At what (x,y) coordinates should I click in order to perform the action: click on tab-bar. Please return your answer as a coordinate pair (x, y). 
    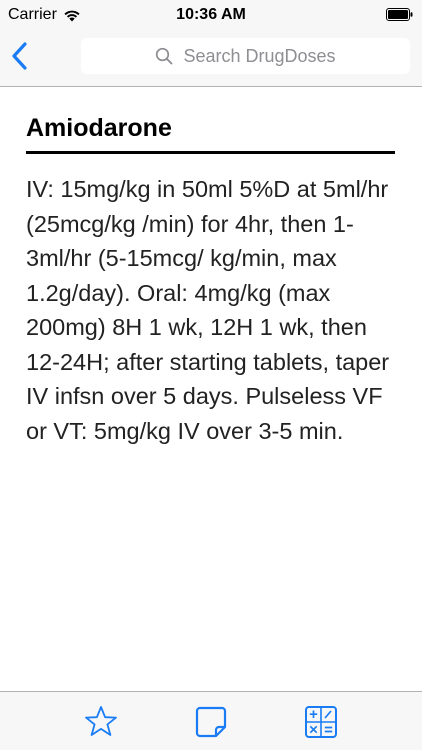
    Looking at the image, I should click on (211, 720).